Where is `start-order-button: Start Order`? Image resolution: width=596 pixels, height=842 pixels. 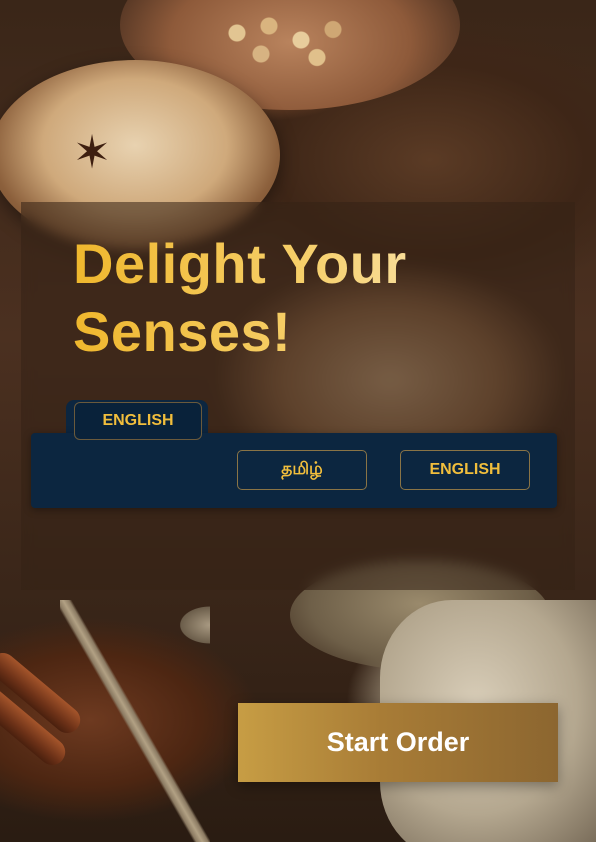 start-order-button: Start Order is located at coordinates (398, 742).